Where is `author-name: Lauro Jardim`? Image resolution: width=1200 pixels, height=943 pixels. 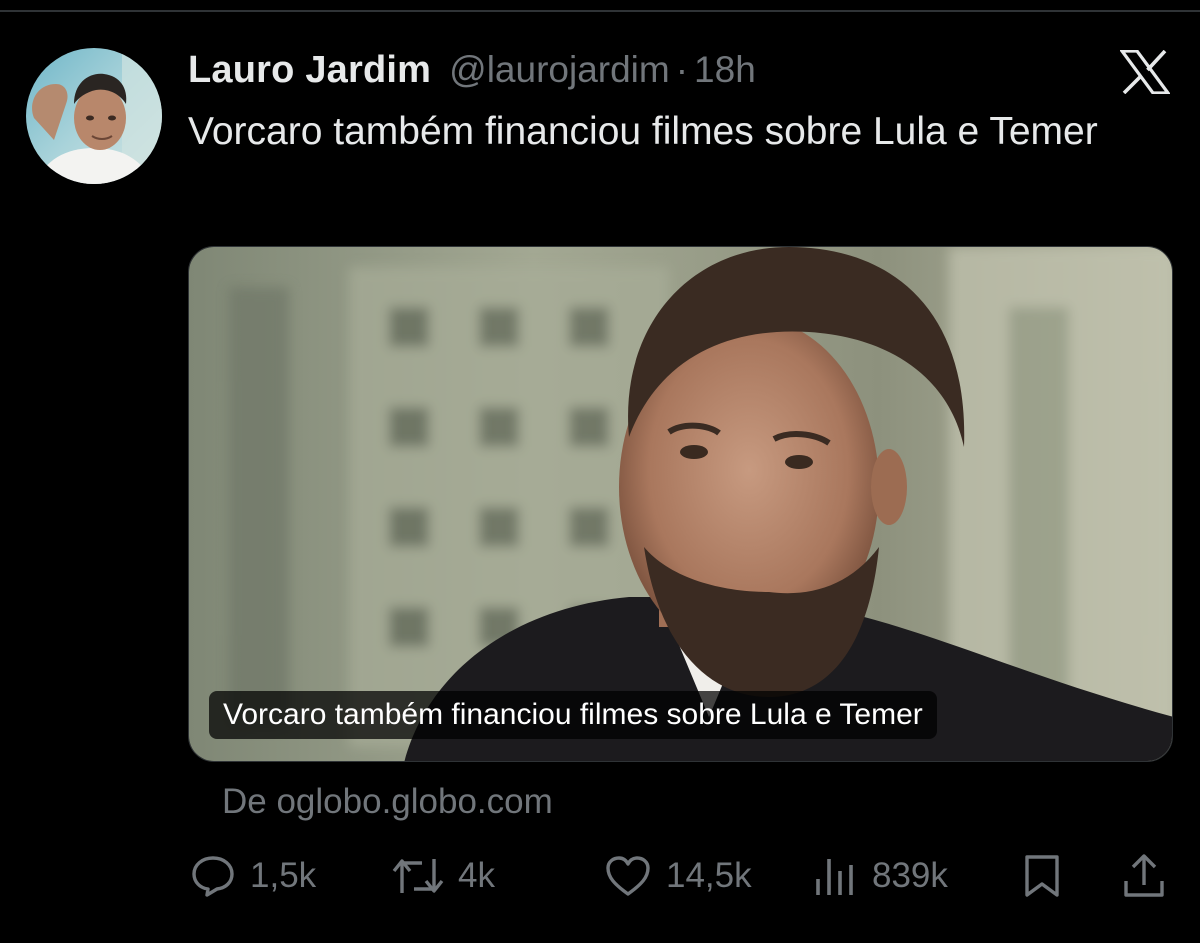
author-name: Lauro Jardim is located at coordinates (309, 70).